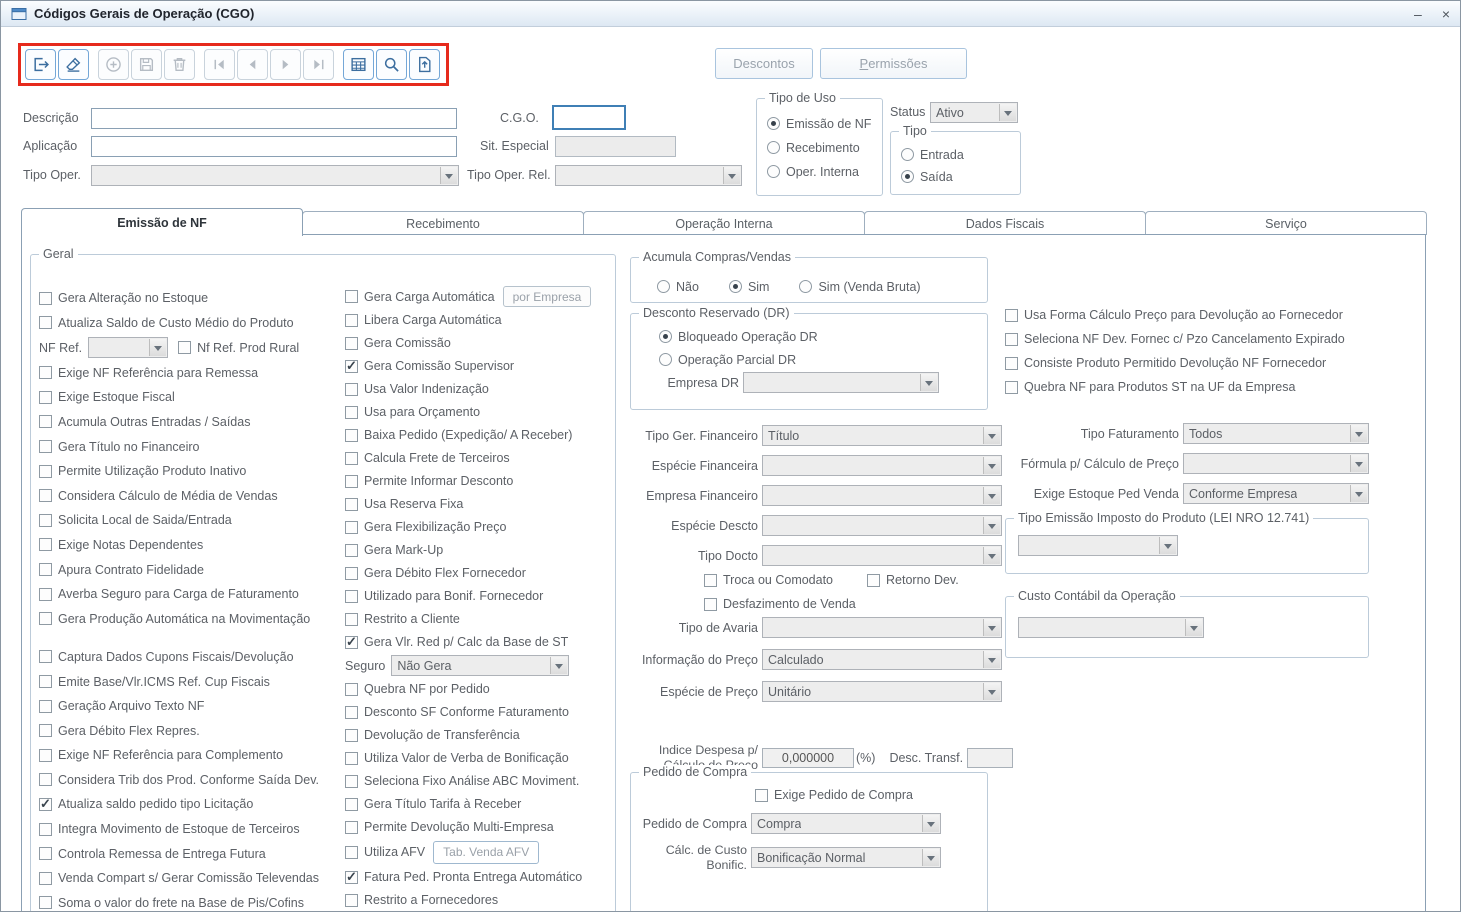  What do you see at coordinates (882, 435) in the screenshot?
I see `field-dropdown: Título` at bounding box center [882, 435].